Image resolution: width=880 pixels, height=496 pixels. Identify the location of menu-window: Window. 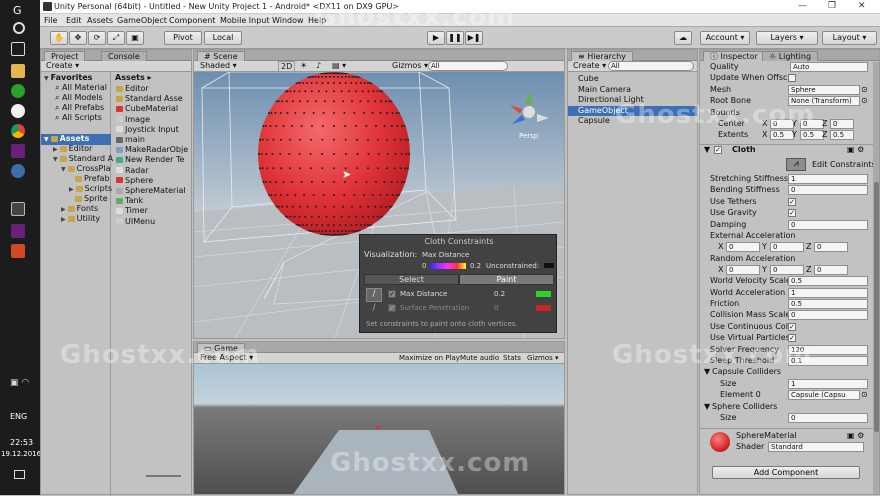
(288, 20).